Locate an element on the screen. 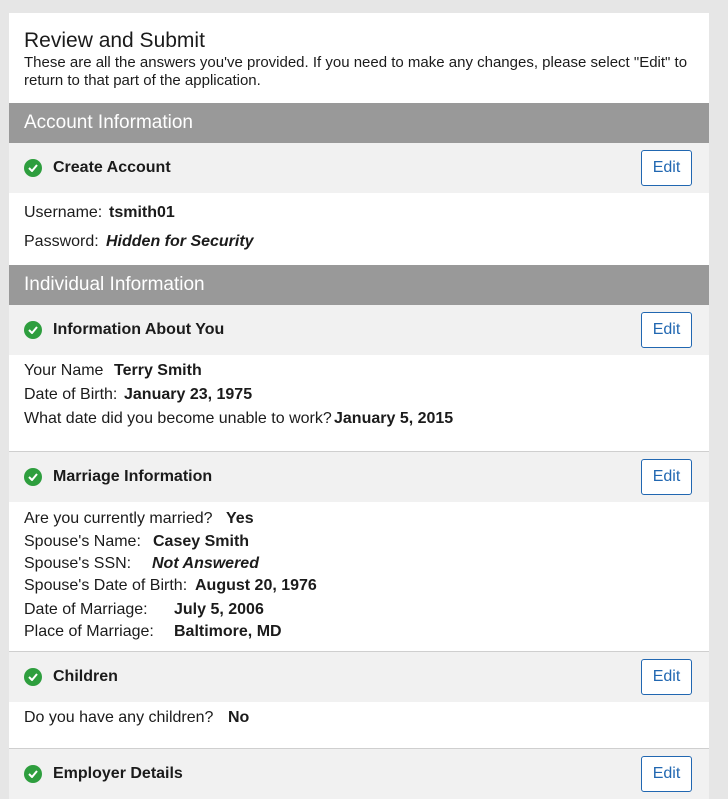 This screenshot has height=799, width=728. field-value: Yes is located at coordinates (240, 518).